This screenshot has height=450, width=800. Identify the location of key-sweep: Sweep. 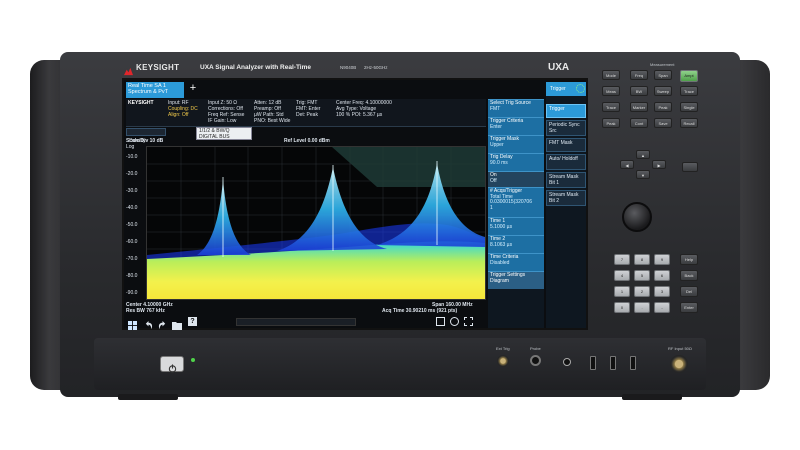
(663, 91).